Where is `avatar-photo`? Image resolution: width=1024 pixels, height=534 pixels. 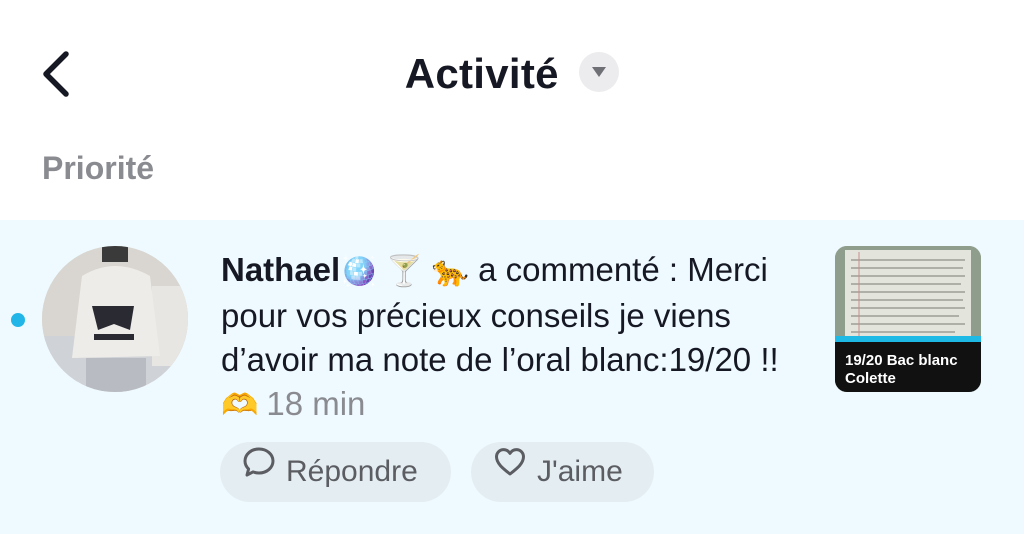 avatar-photo is located at coordinates (115, 319).